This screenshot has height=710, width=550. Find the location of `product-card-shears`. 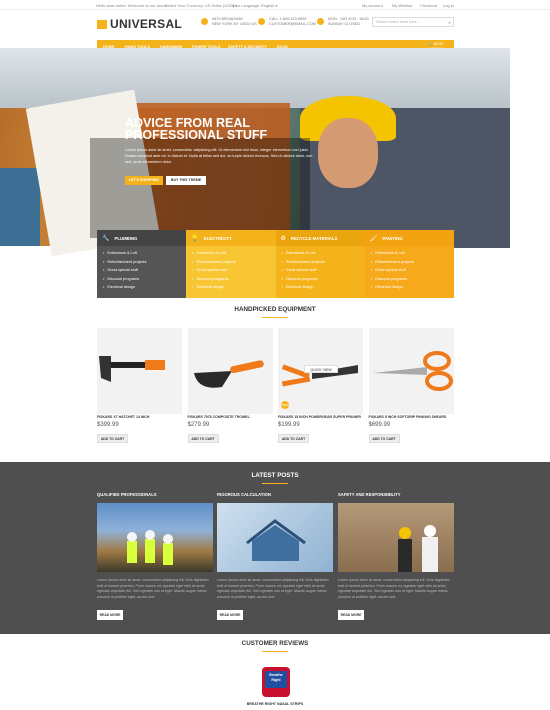

product-card-shears is located at coordinates (411, 371).